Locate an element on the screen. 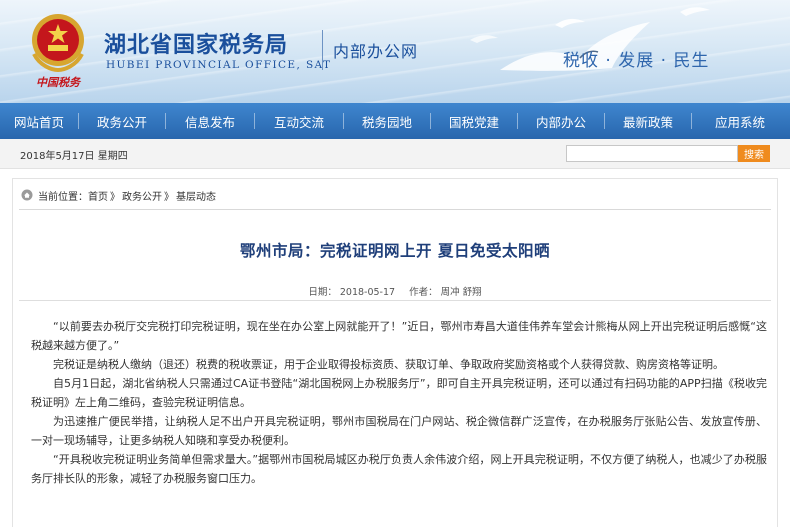  nav-item-government-affairs: 政务公开 is located at coordinates (122, 121).